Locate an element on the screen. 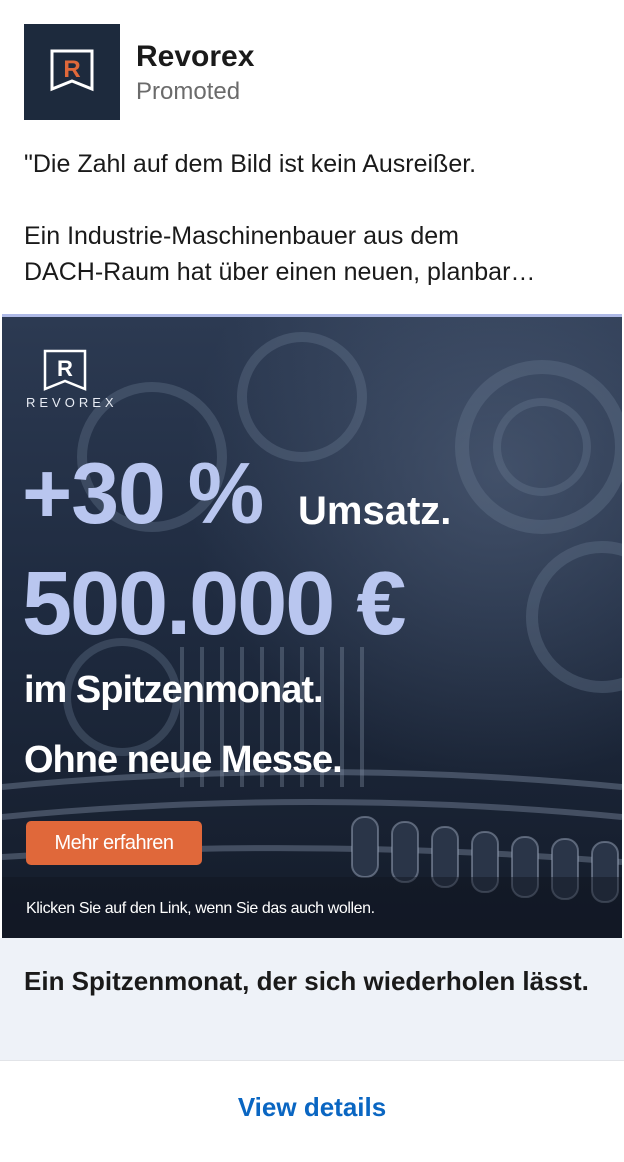  creative-line-peak-month: im Spitzenmonat. is located at coordinates (174, 690).